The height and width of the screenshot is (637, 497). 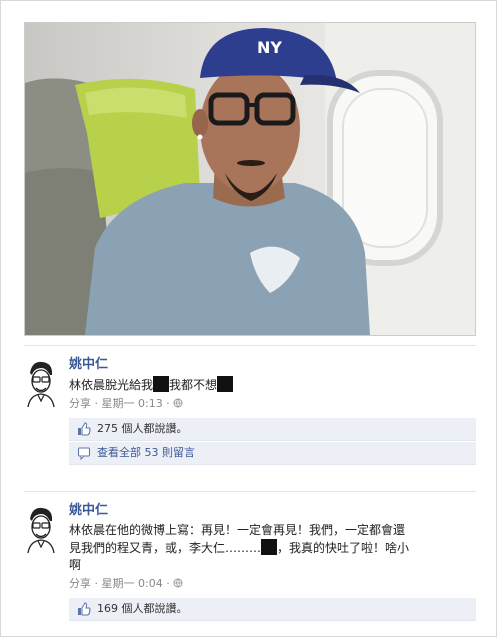 What do you see at coordinates (193, 385) in the screenshot?
I see `message-text: 我都不想` at bounding box center [193, 385].